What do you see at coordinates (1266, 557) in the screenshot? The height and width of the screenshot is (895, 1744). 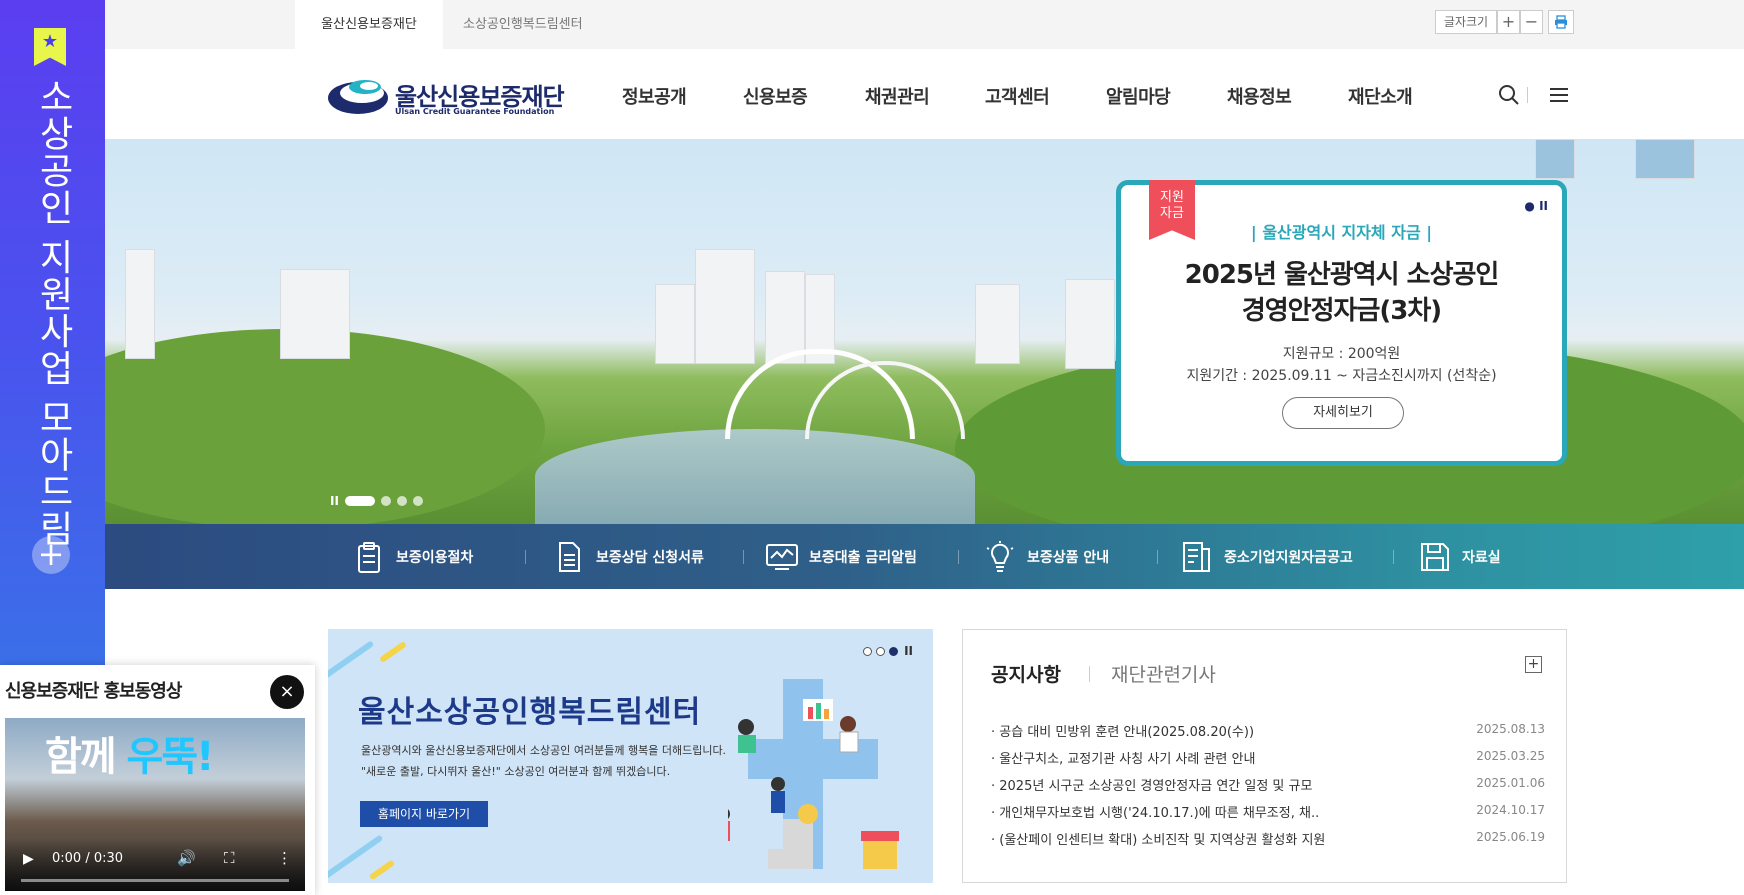 I see `quick-sme-fund-notice: 중소기업지원자금공고` at bounding box center [1266, 557].